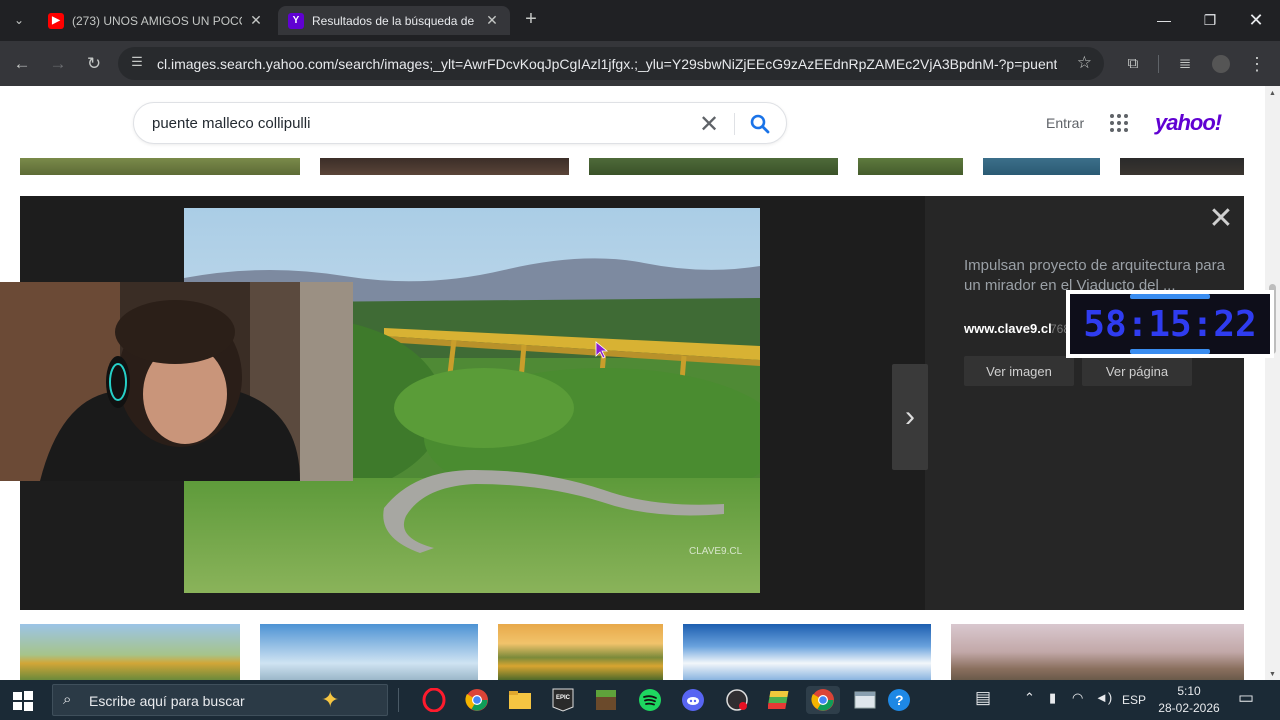  I want to click on obs-icon, so click(737, 700).